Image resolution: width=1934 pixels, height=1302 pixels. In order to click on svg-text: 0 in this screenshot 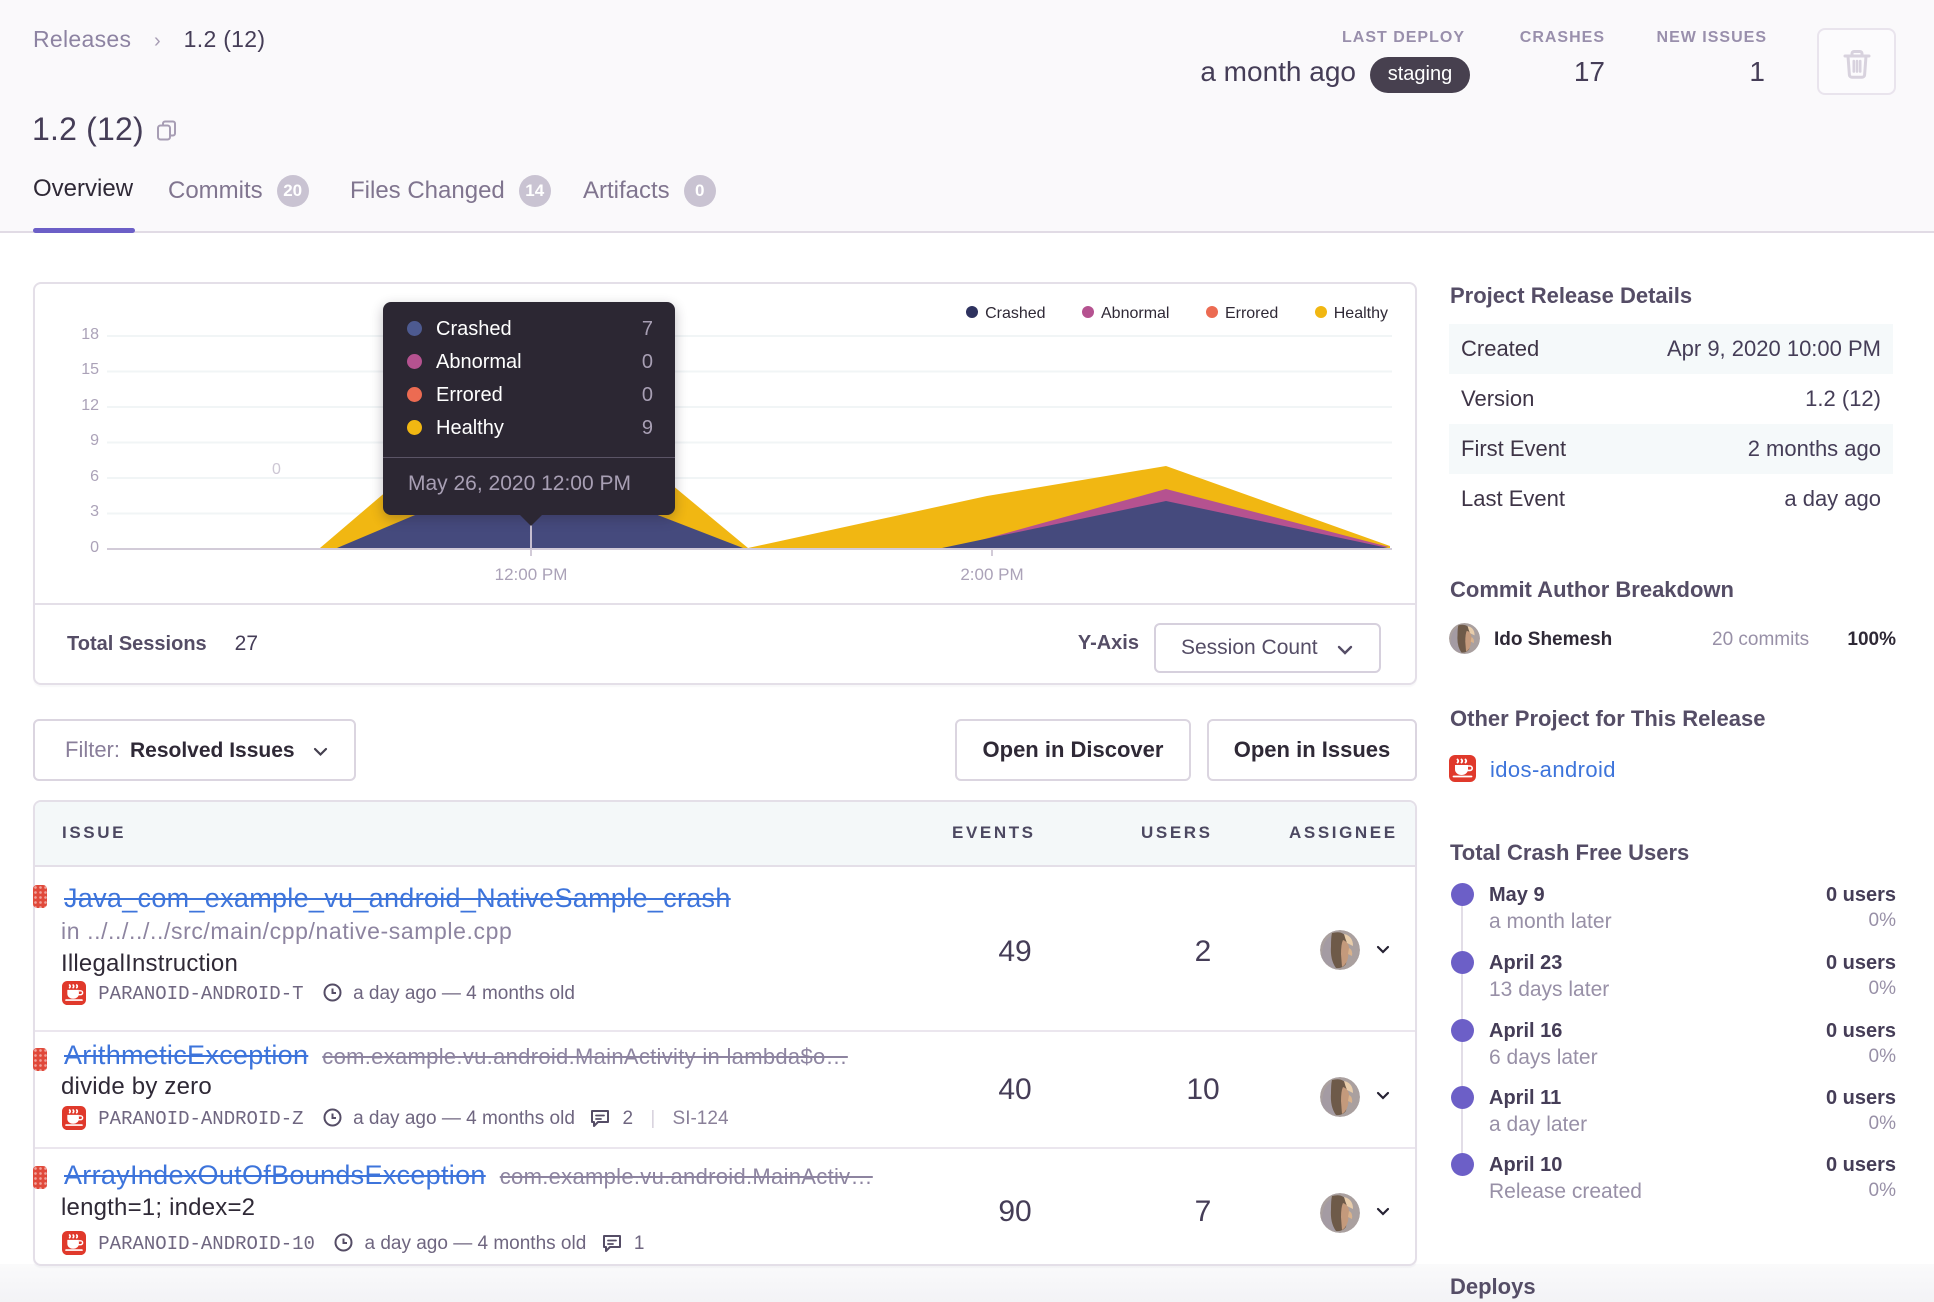, I will do `click(276, 469)`.